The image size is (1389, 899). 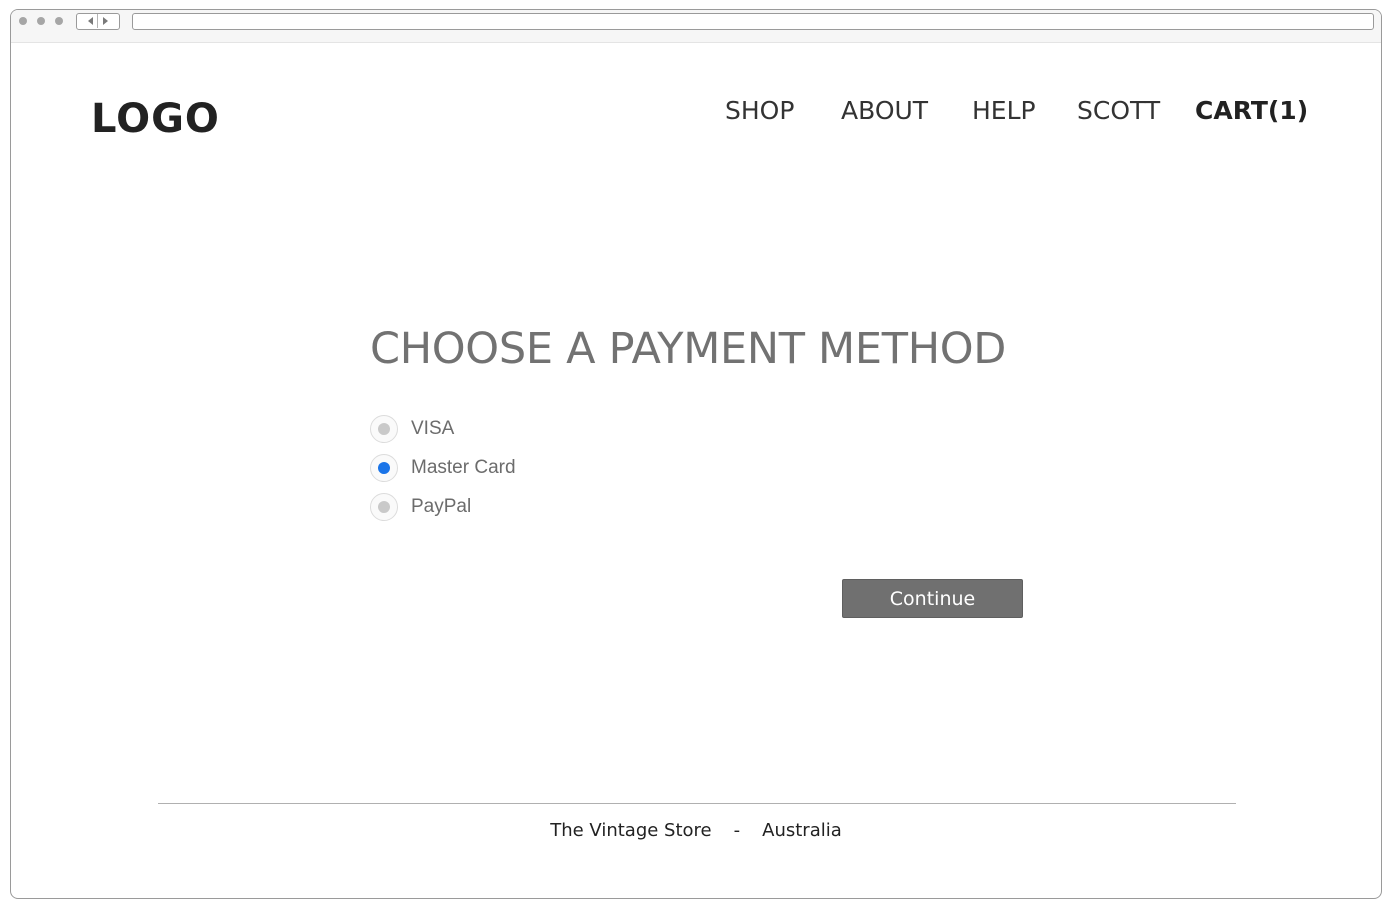 I want to click on payment-option-mastercard: Master Card, so click(x=443, y=468).